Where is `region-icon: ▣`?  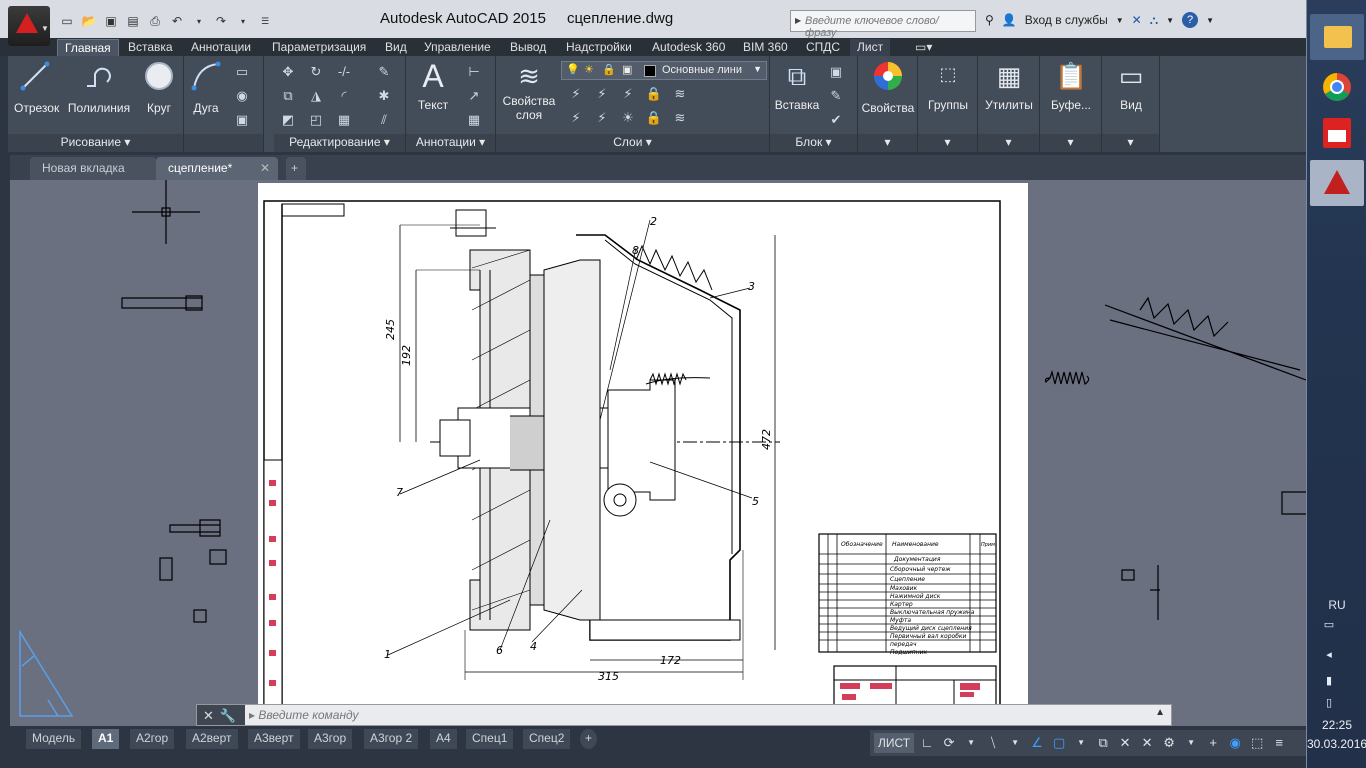
region-icon: ▣ is located at coordinates (242, 120).